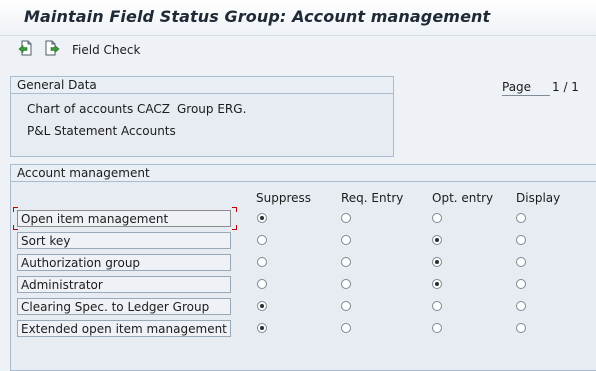 This screenshot has height=371, width=596. I want to click on account-management-header: Account management, so click(303, 173).